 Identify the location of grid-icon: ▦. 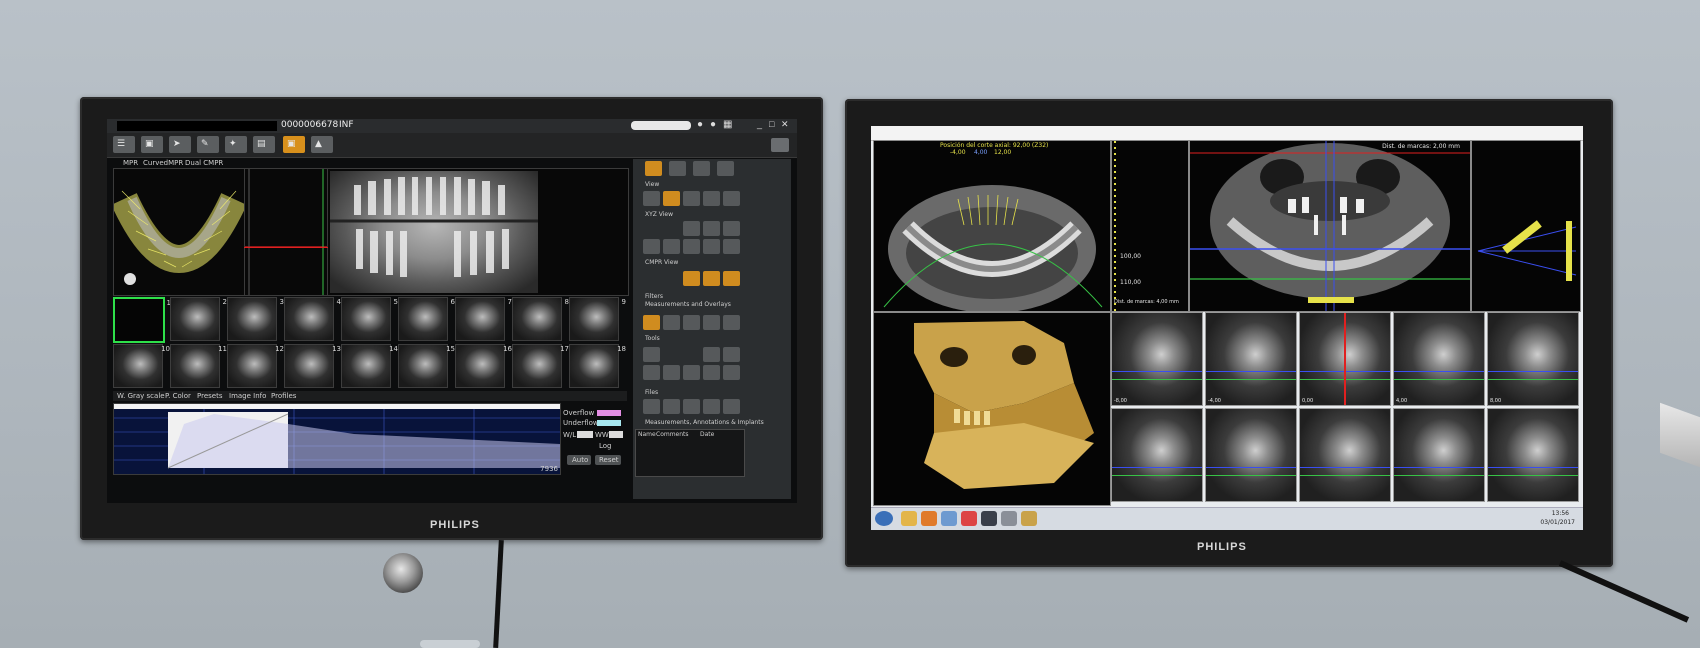
(727, 124).